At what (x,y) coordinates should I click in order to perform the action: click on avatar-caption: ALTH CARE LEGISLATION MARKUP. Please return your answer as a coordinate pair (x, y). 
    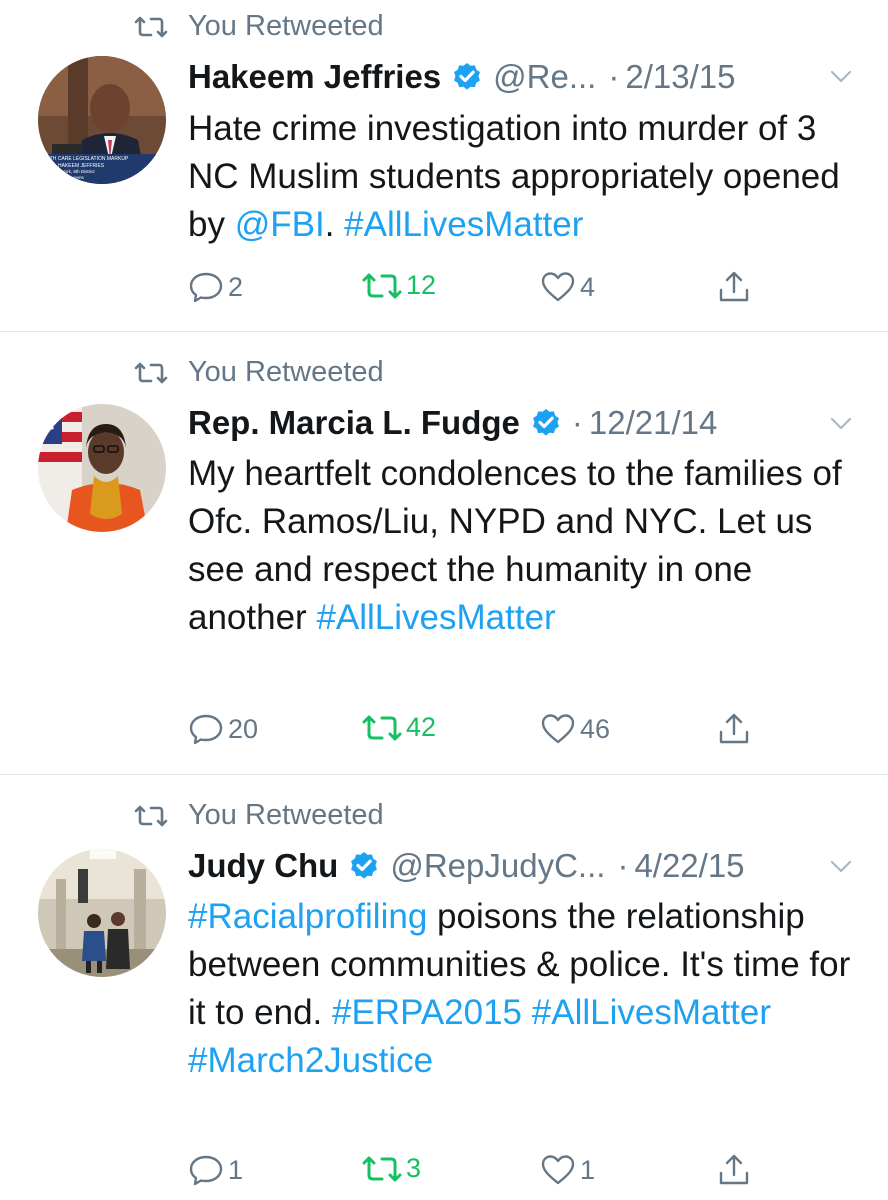
    Looking at the image, I should click on (86, 159).